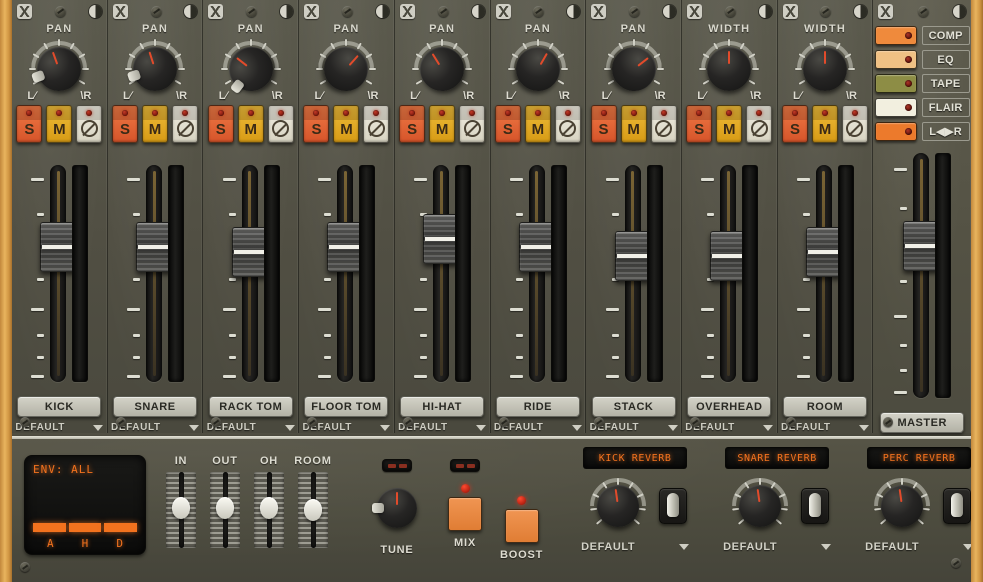 This screenshot has width=983, height=582. What do you see at coordinates (919, 458) in the screenshot?
I see `reverb-display: PERC REVERB` at bounding box center [919, 458].